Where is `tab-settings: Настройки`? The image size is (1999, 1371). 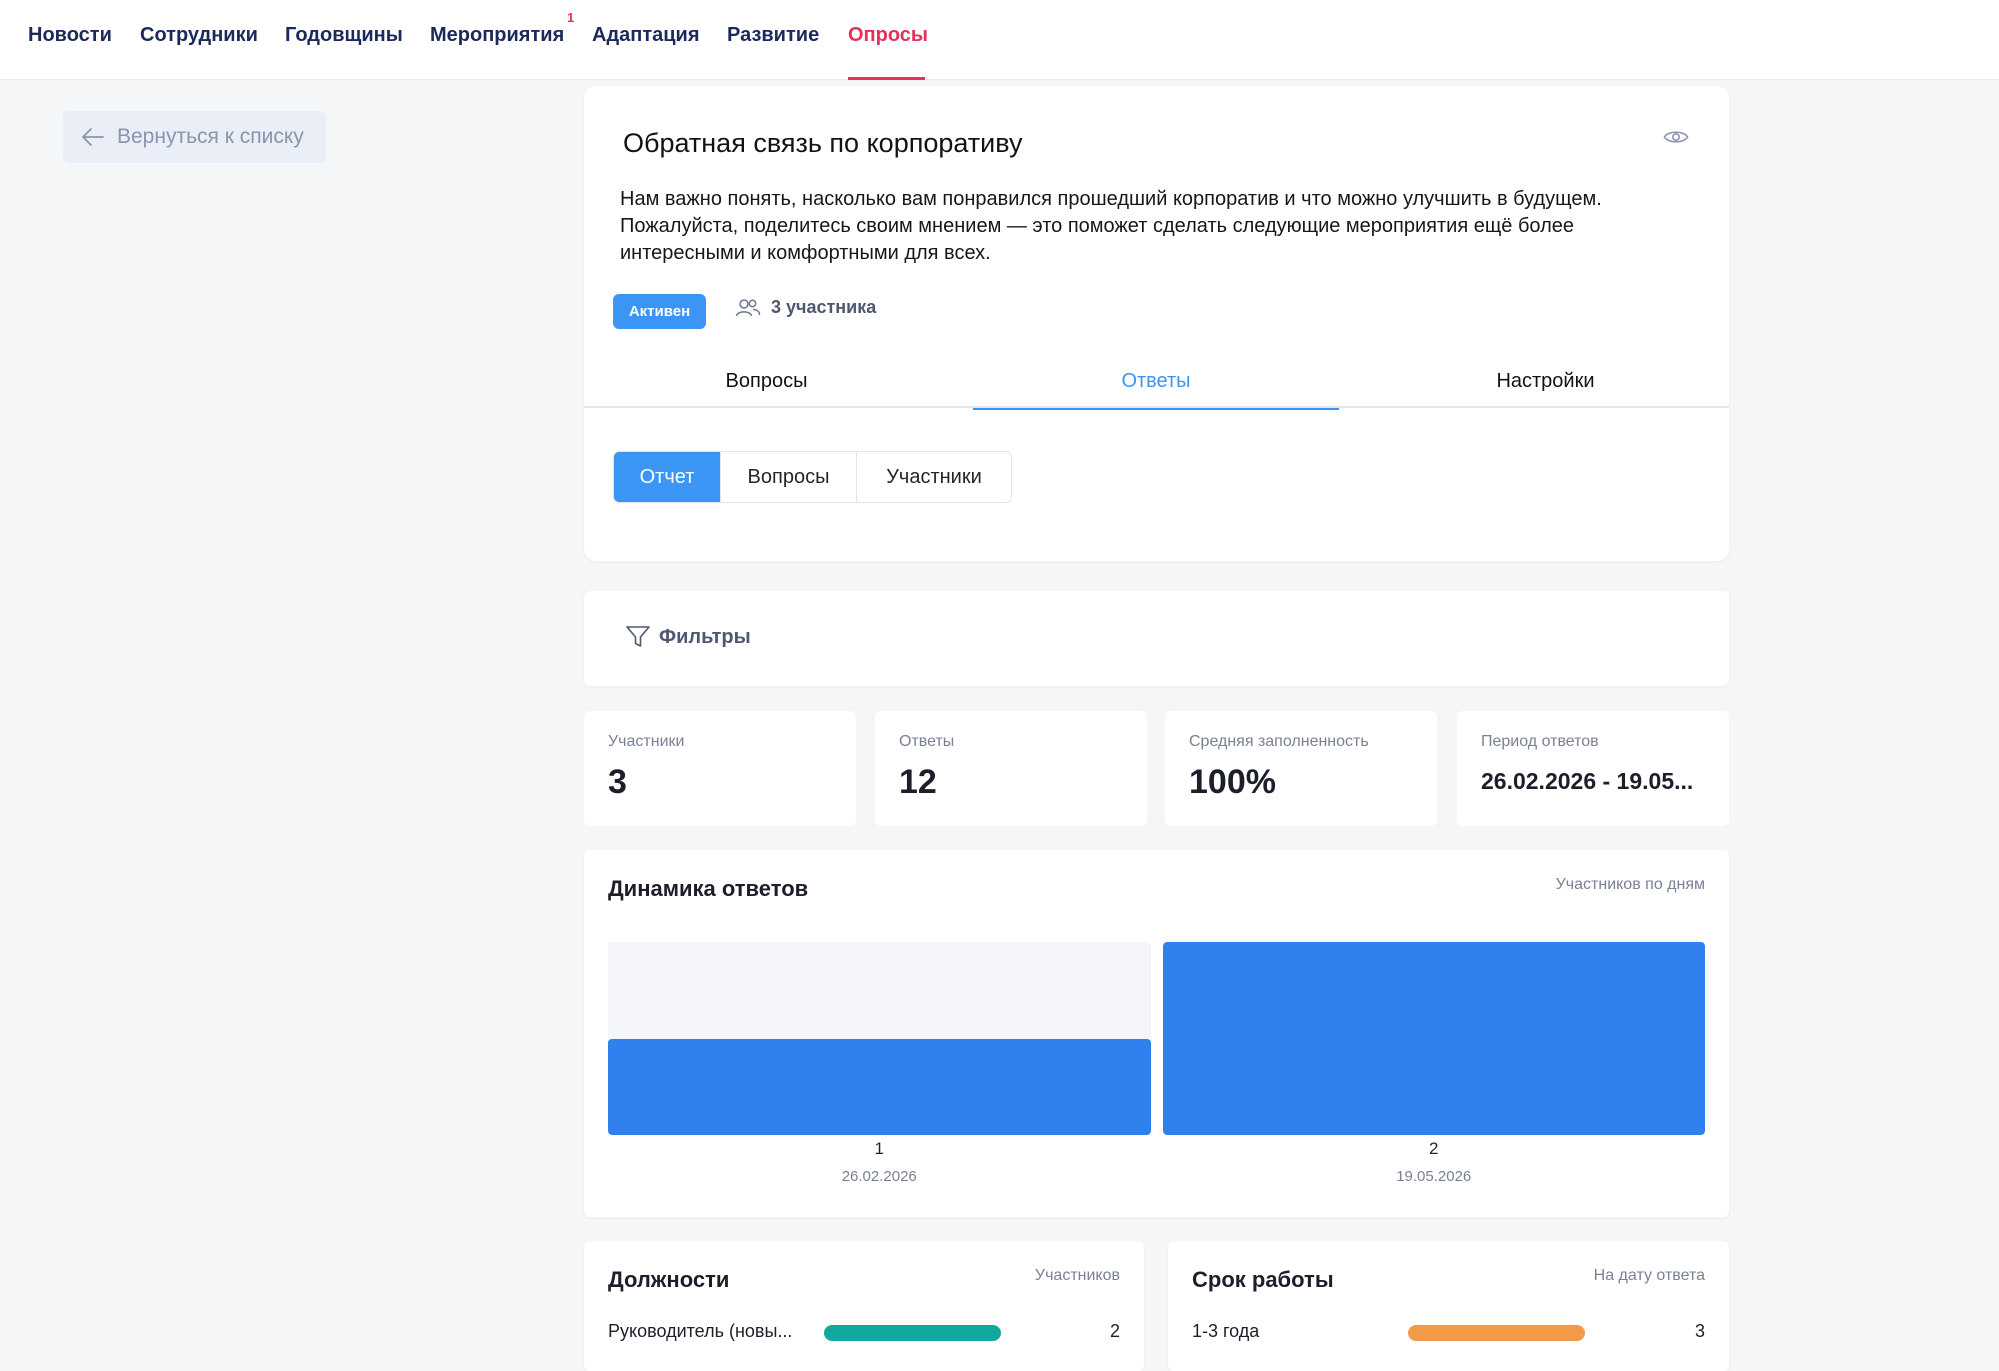
tab-settings: Настройки is located at coordinates (1545, 381).